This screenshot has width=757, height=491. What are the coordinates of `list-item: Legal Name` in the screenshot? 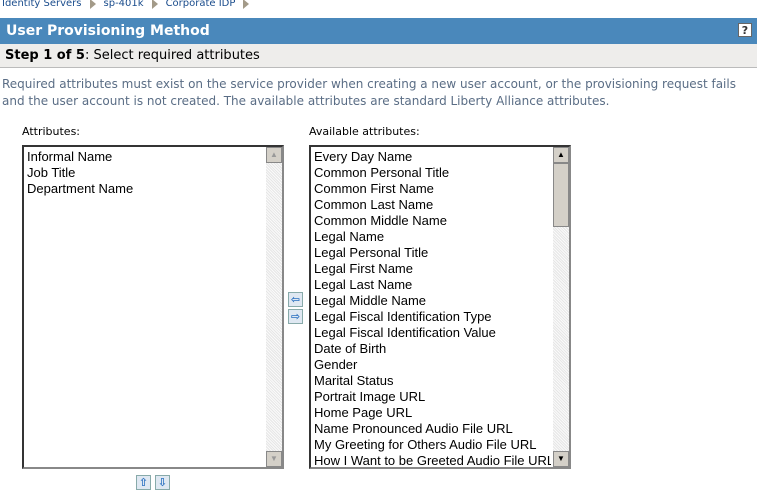 It's located at (432, 237).